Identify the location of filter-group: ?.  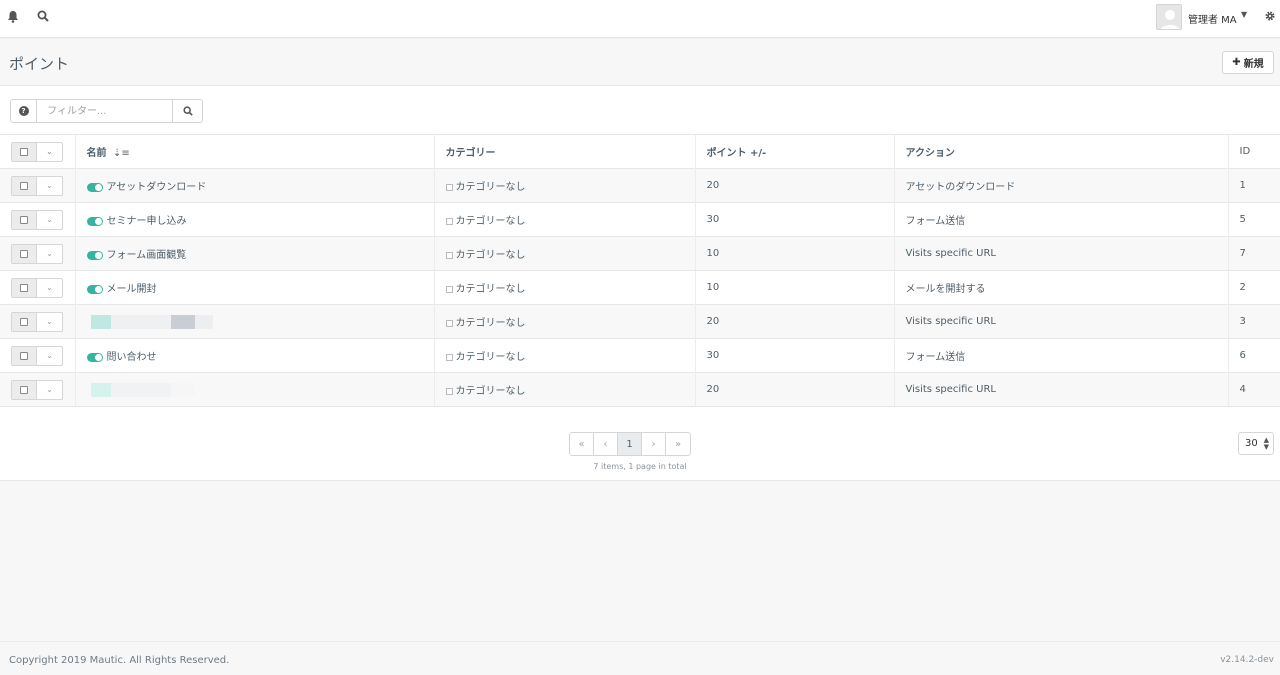
(106, 111).